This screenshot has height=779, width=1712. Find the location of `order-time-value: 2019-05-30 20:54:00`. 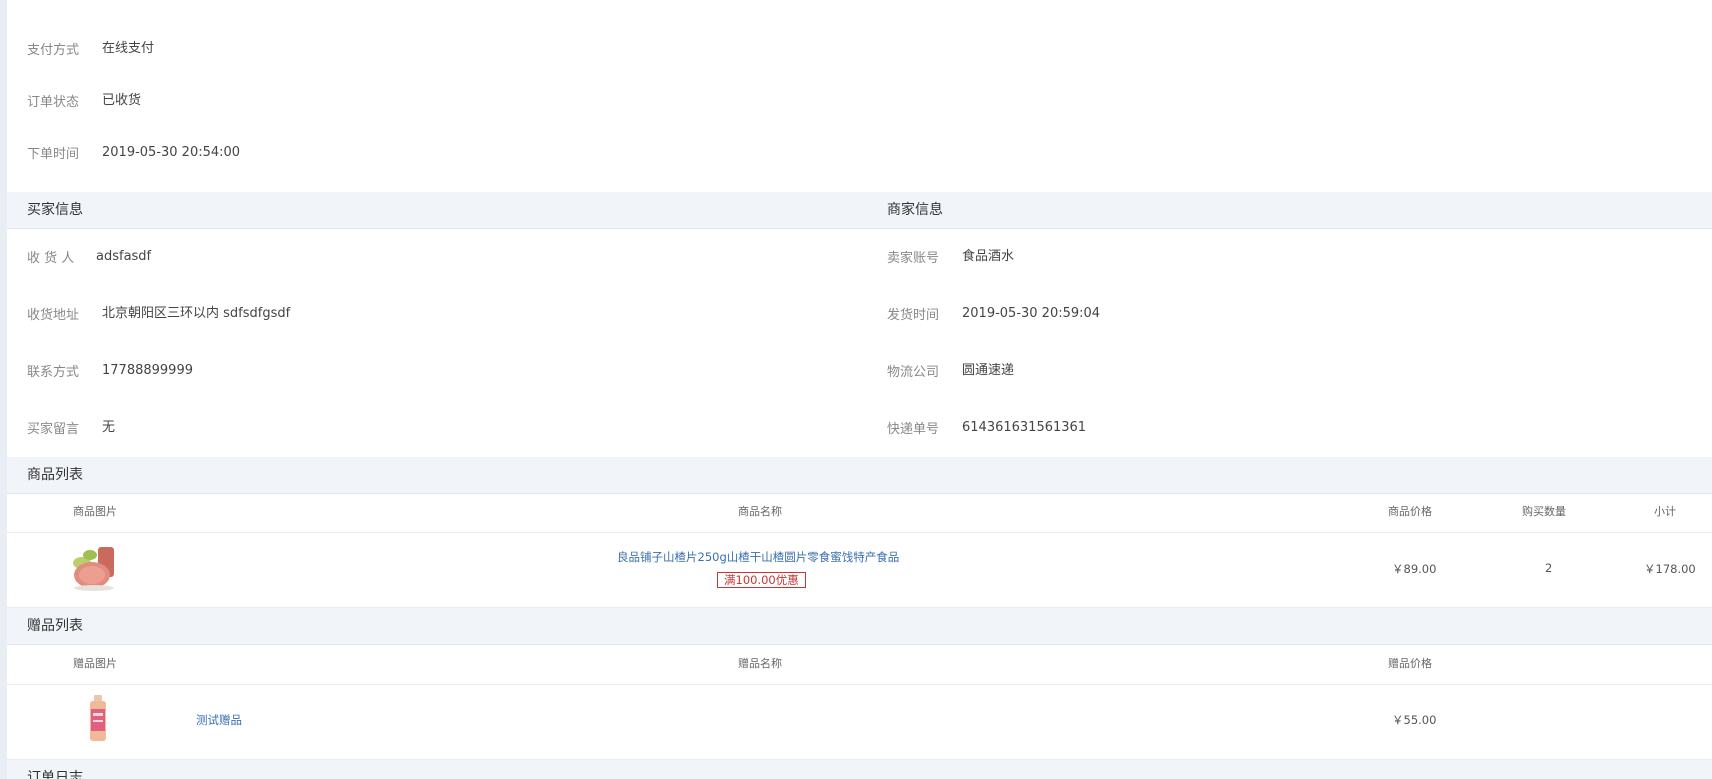

order-time-value: 2019-05-30 20:54:00 is located at coordinates (171, 152).